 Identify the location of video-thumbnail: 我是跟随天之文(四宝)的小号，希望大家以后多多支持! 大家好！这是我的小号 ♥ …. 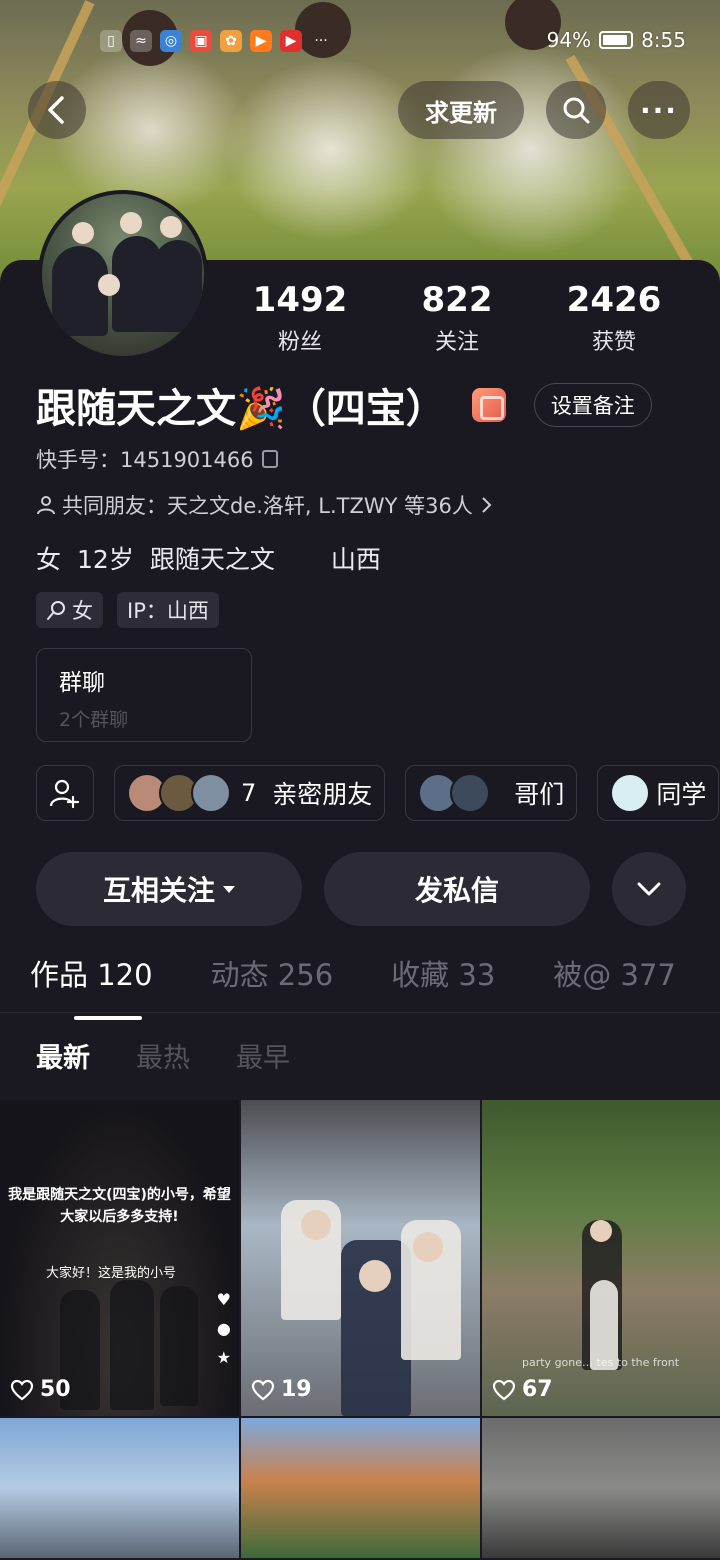
(119, 1258).